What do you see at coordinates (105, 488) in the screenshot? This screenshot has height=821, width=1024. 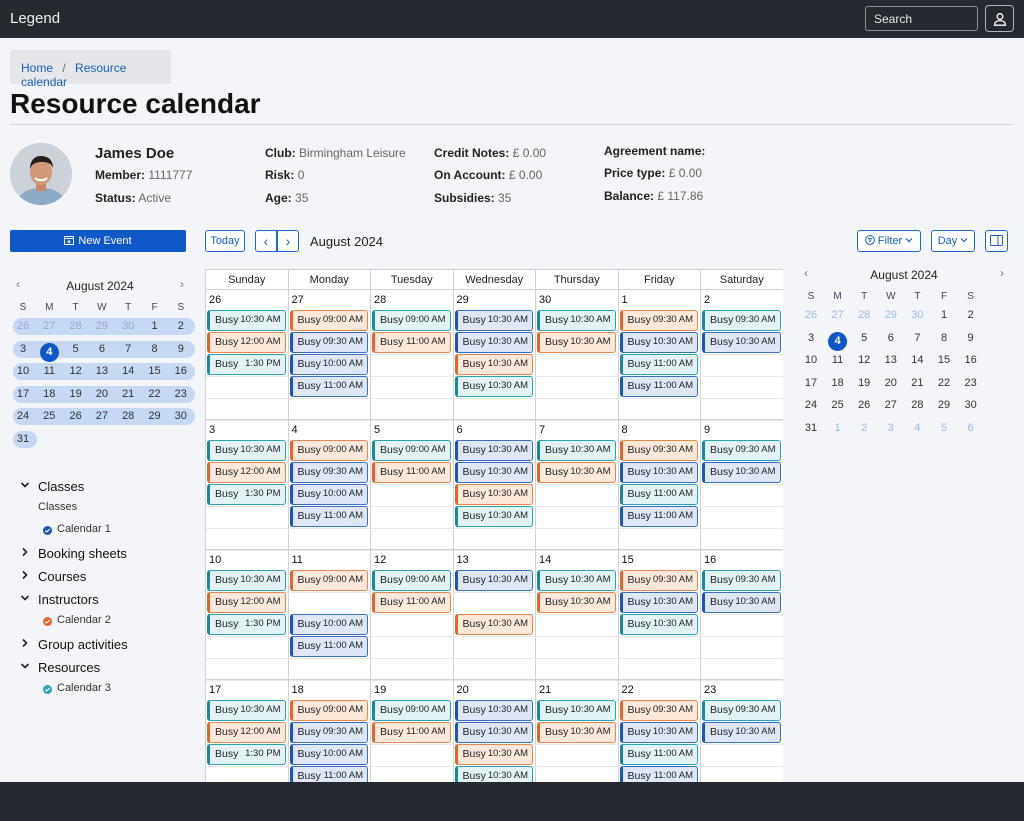 I see `tree-group: Classes` at bounding box center [105, 488].